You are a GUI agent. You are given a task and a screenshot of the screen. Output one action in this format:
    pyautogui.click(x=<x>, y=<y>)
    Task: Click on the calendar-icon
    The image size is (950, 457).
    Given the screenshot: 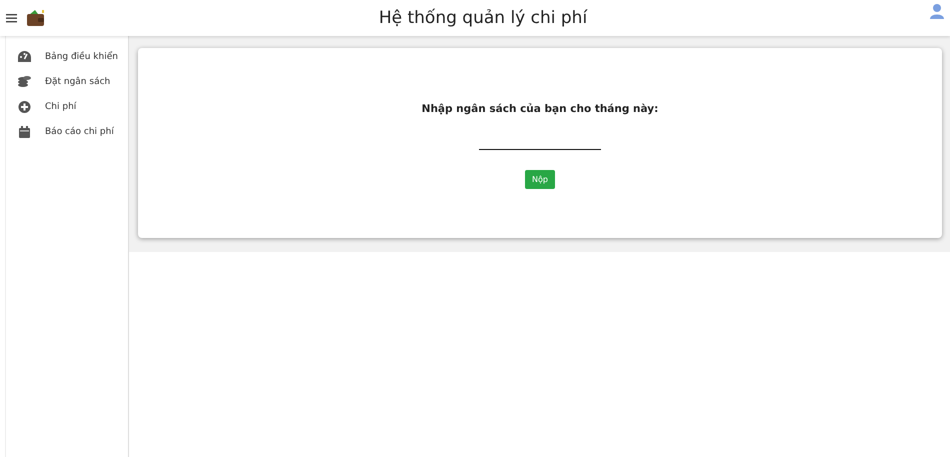 What is the action you would take?
    pyautogui.click(x=24, y=132)
    